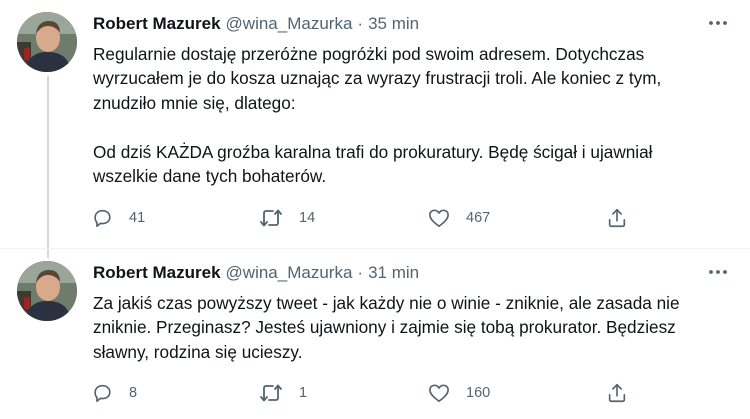 Image resolution: width=750 pixels, height=419 pixels. What do you see at coordinates (198, 351) in the screenshot?
I see `tweet-text-line: sławny, rodzina się ucieszy.` at bounding box center [198, 351].